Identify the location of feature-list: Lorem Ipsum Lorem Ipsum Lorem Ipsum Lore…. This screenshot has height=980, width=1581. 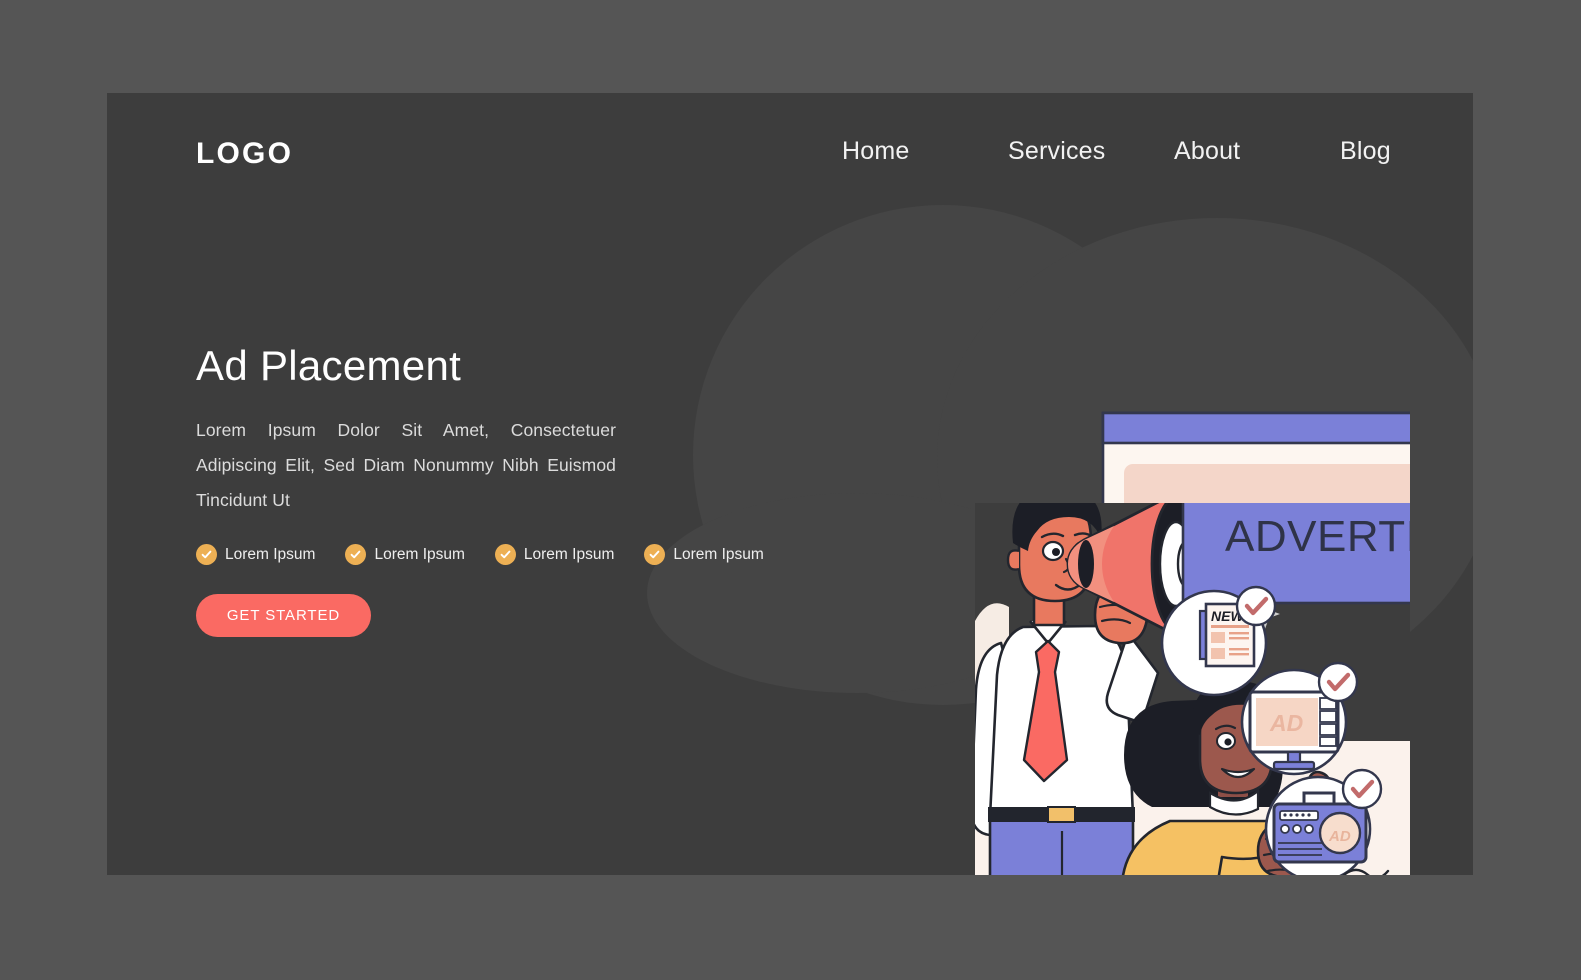
(480, 555).